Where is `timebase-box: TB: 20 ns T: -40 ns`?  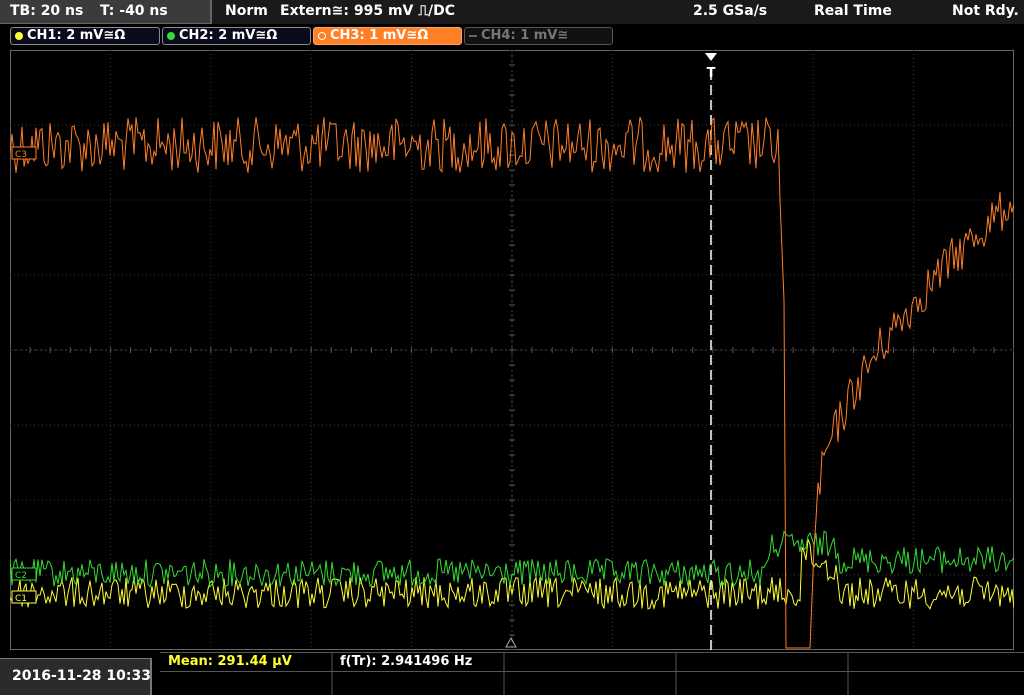
timebase-box: TB: 20 ns T: -40 ns is located at coordinates (106, 12).